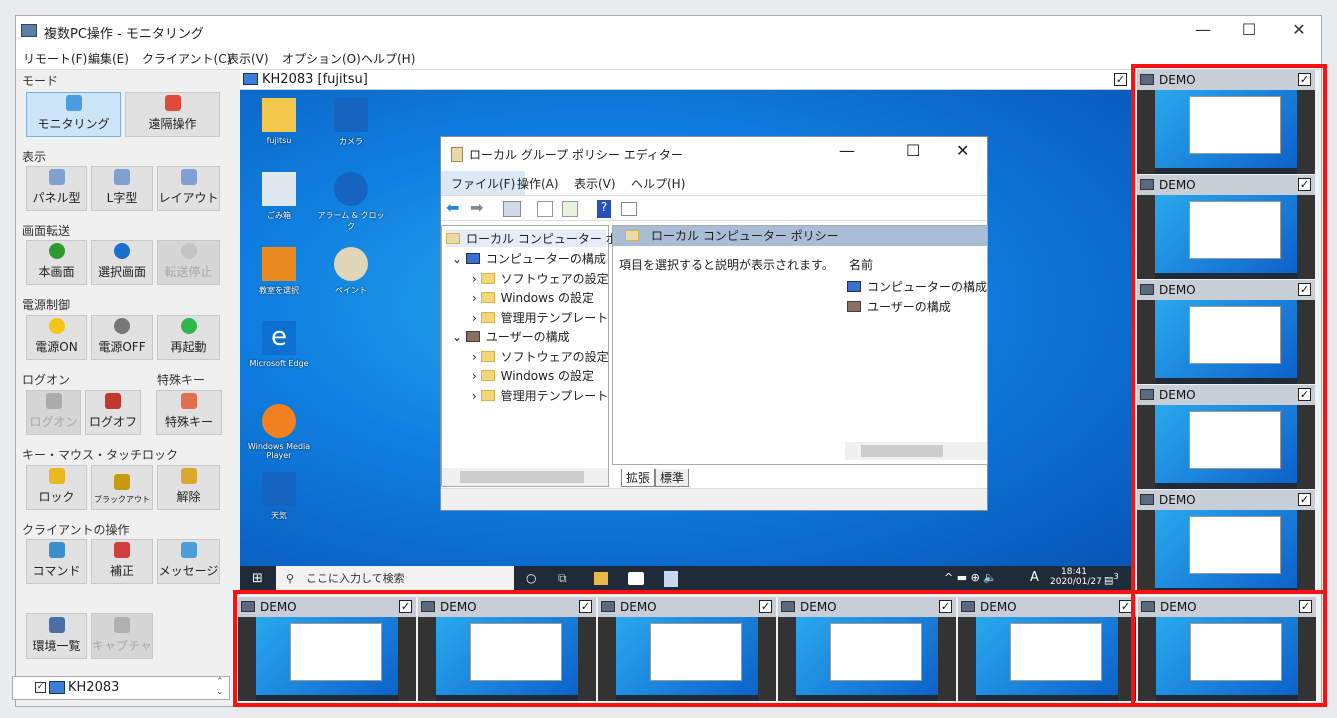  Describe the element at coordinates (122, 636) in the screenshot. I see `capture-button: キャプチャ` at that location.